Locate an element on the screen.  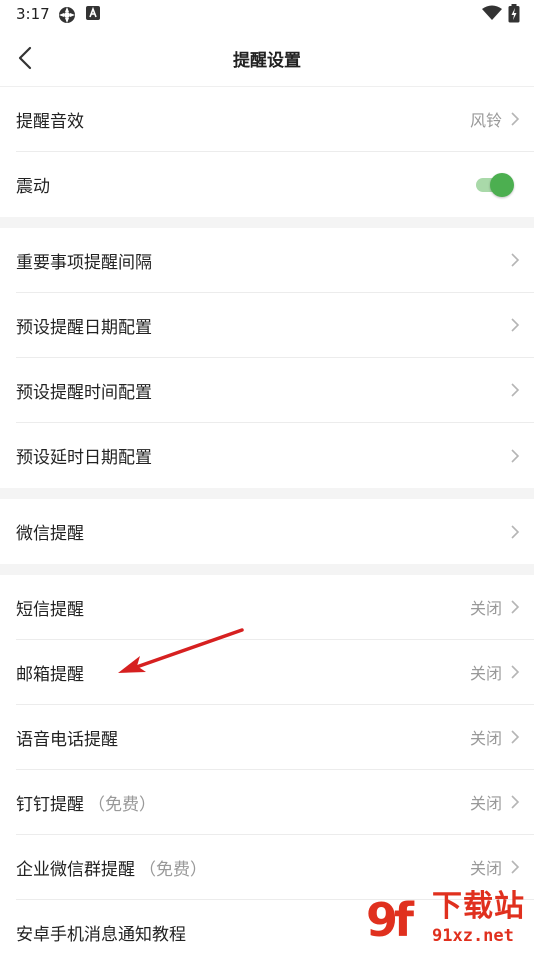
row-email-reminder: 邮箱提醒 关闭 is located at coordinates (275, 672).